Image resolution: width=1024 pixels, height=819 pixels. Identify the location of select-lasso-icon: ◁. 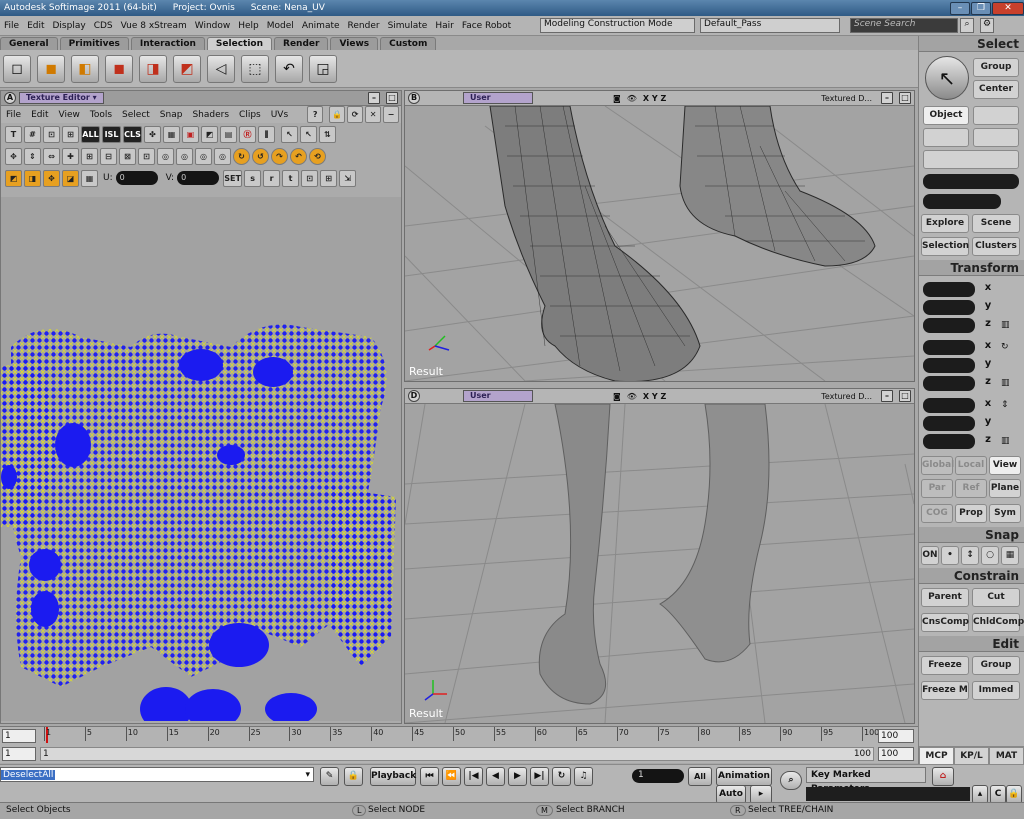
(221, 68).